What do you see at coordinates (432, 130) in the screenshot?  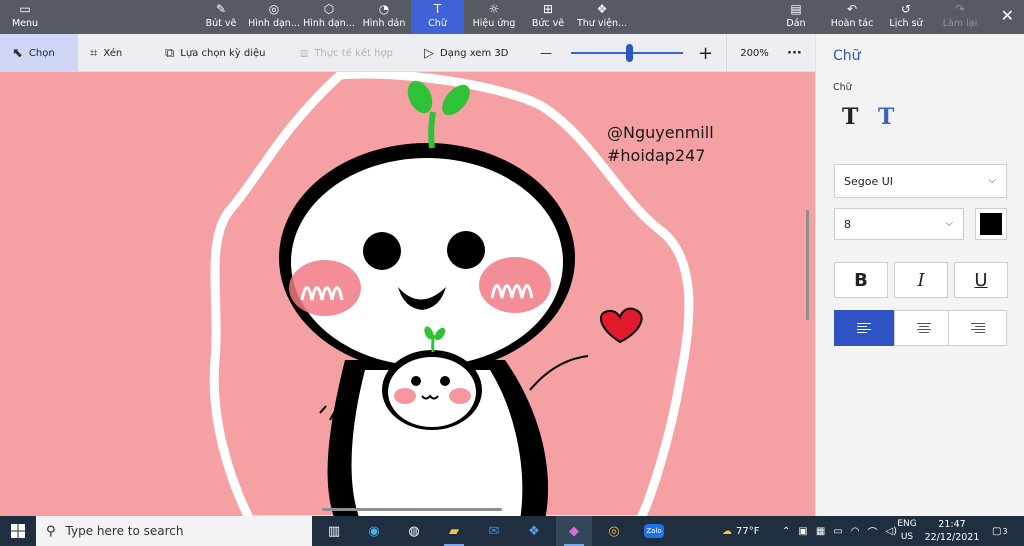 I see `sprout-stem` at bounding box center [432, 130].